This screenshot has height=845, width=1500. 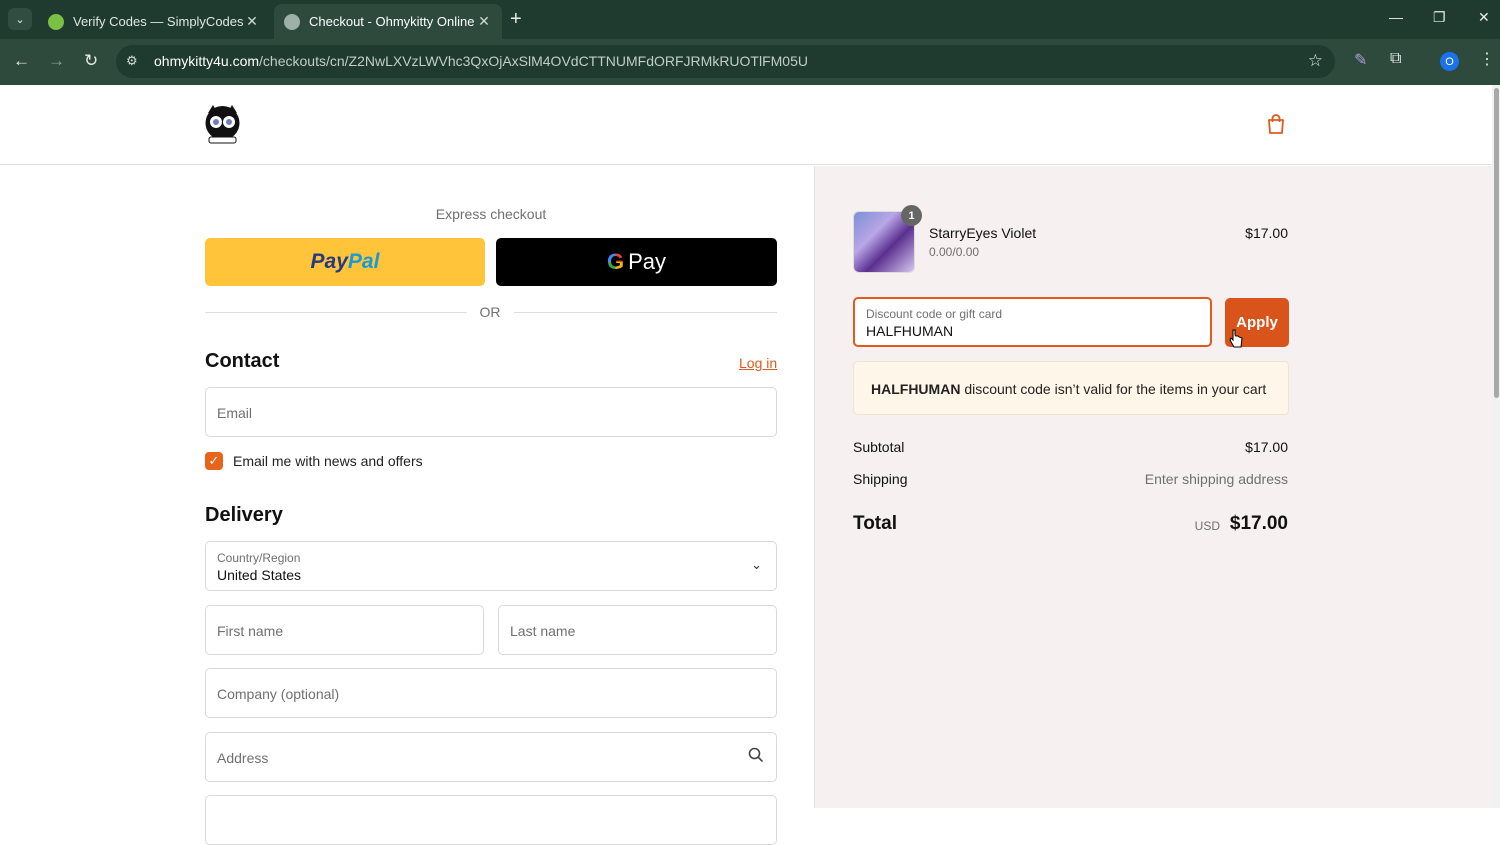 What do you see at coordinates (244, 515) in the screenshot?
I see `delivery-heading: Delivery` at bounding box center [244, 515].